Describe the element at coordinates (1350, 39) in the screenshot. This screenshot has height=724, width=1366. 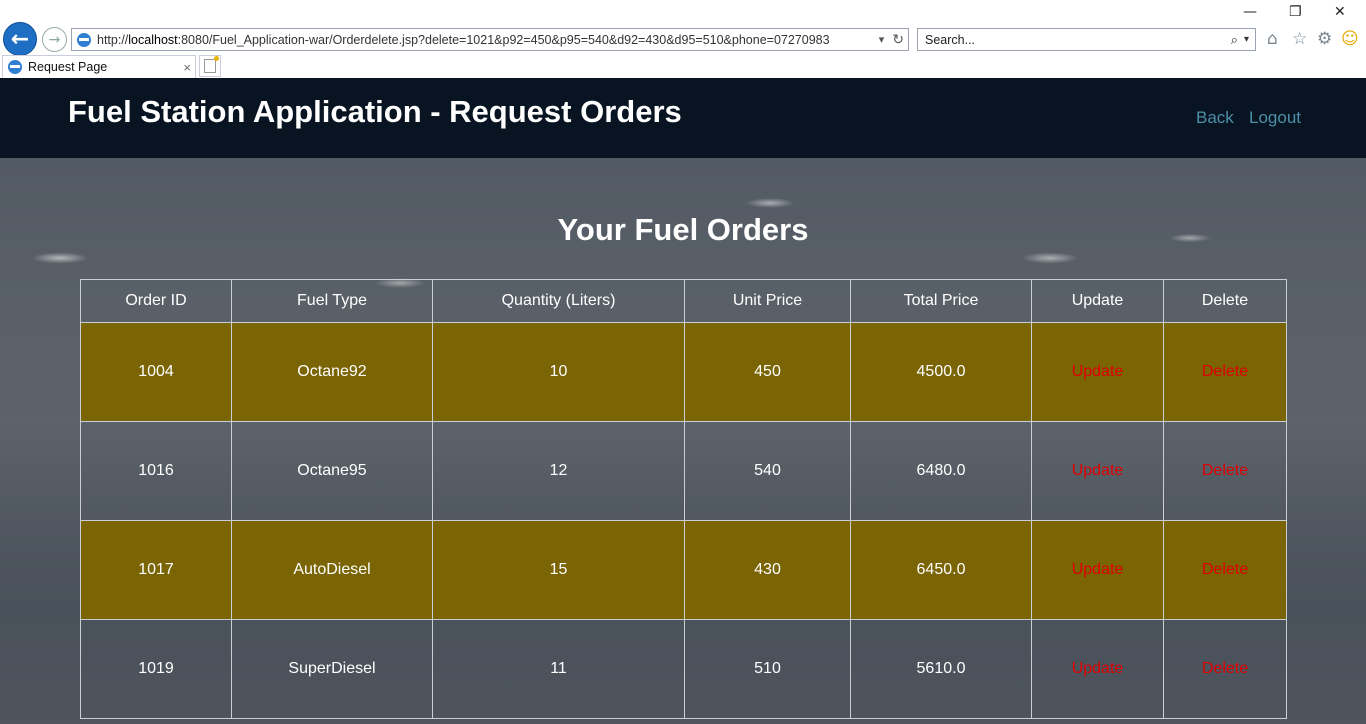
I see `feedback-smiley-icon: ☺` at that location.